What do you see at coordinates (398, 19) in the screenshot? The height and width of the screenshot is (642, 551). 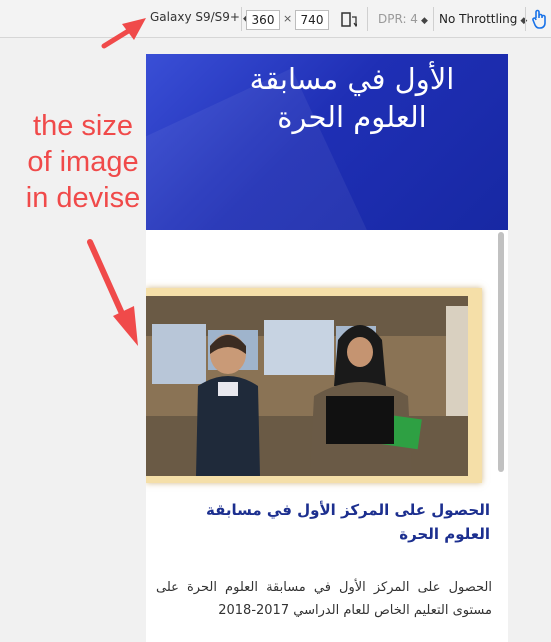 I see `dpr-label: DPR: 4` at bounding box center [398, 19].